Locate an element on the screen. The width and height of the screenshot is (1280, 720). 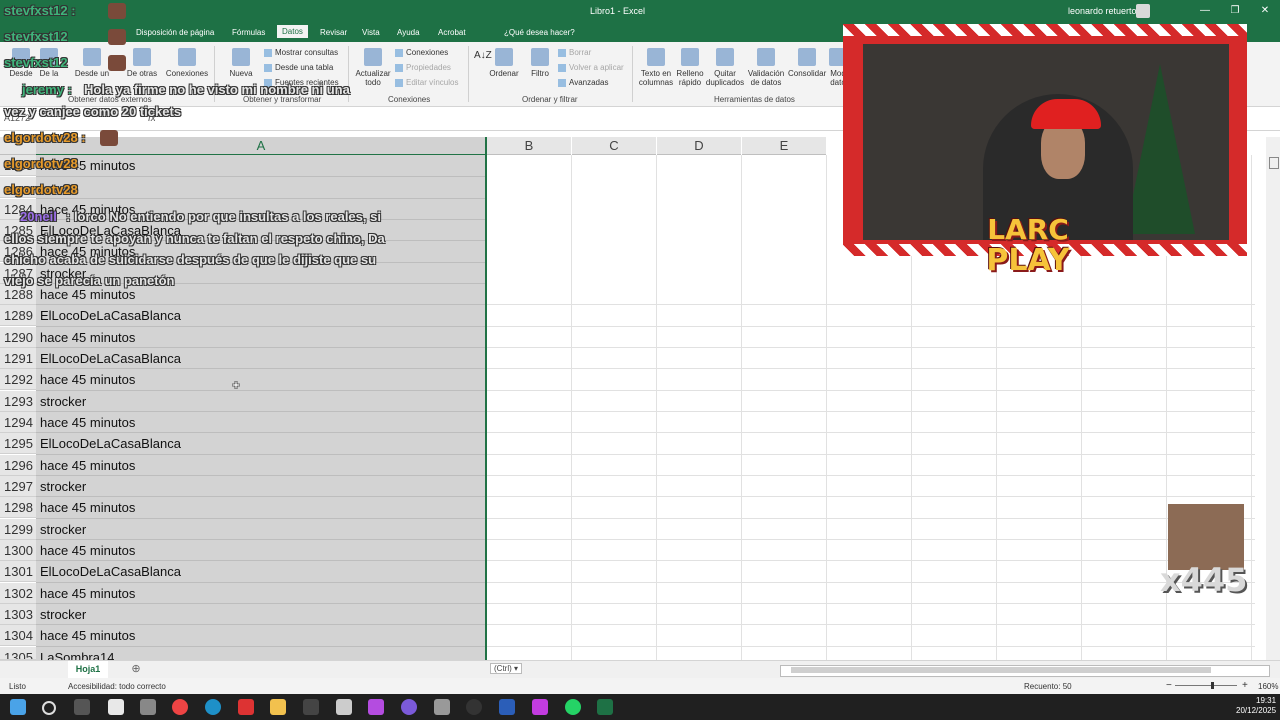
cell-a: LaSombra14 is located at coordinates (77, 653).